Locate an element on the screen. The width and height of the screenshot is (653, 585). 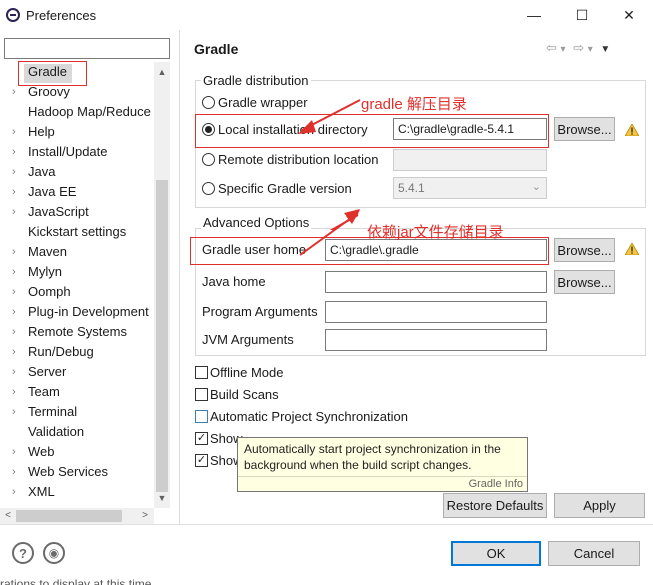
restore-defaults-button: Restore Defaults is located at coordinates (495, 505).